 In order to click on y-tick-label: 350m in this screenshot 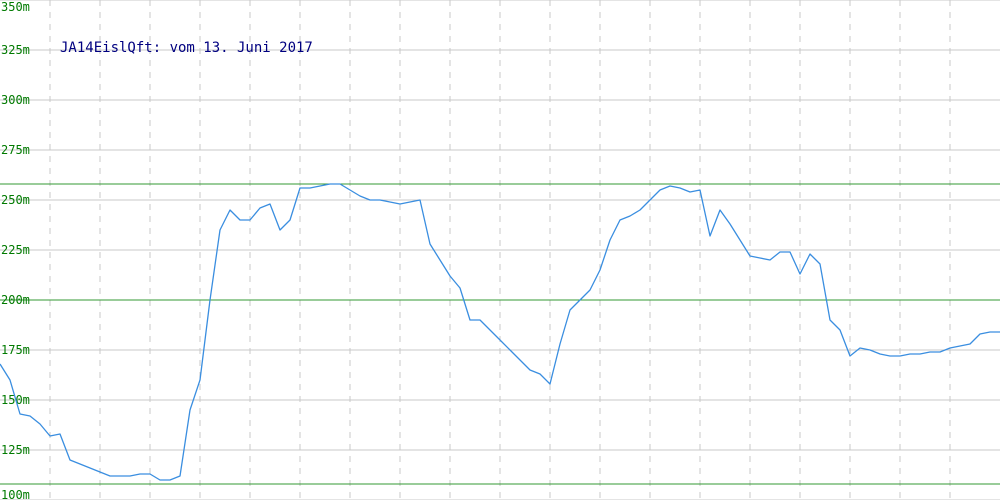, I will do `click(15, 7)`.